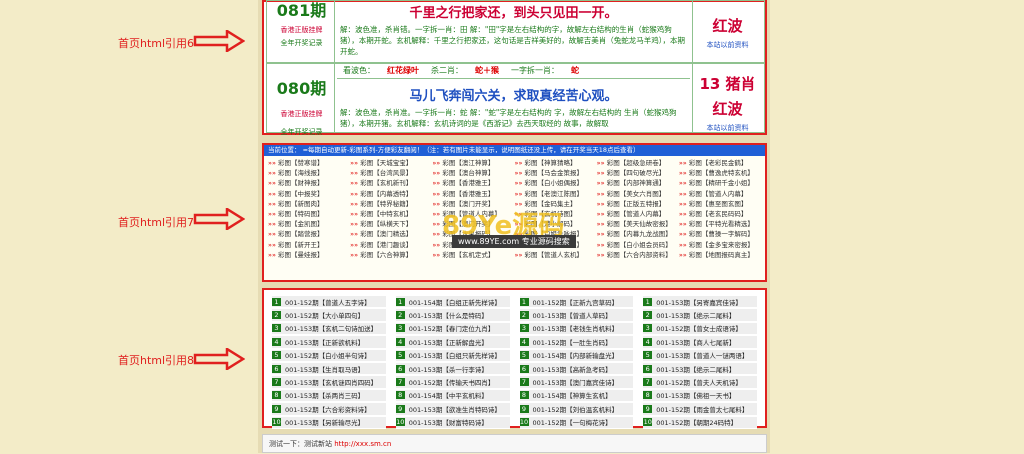 Image resolution: width=1024 pixels, height=454 pixels. I want to click on chart-link-label: 彩图【玄机定式】, so click(468, 255).